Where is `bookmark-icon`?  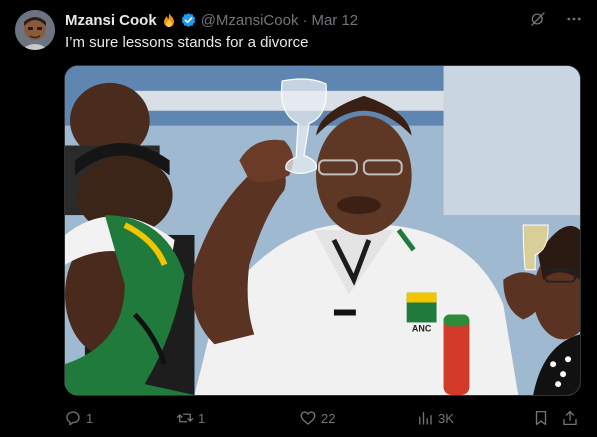
bookmark-icon is located at coordinates (541, 418).